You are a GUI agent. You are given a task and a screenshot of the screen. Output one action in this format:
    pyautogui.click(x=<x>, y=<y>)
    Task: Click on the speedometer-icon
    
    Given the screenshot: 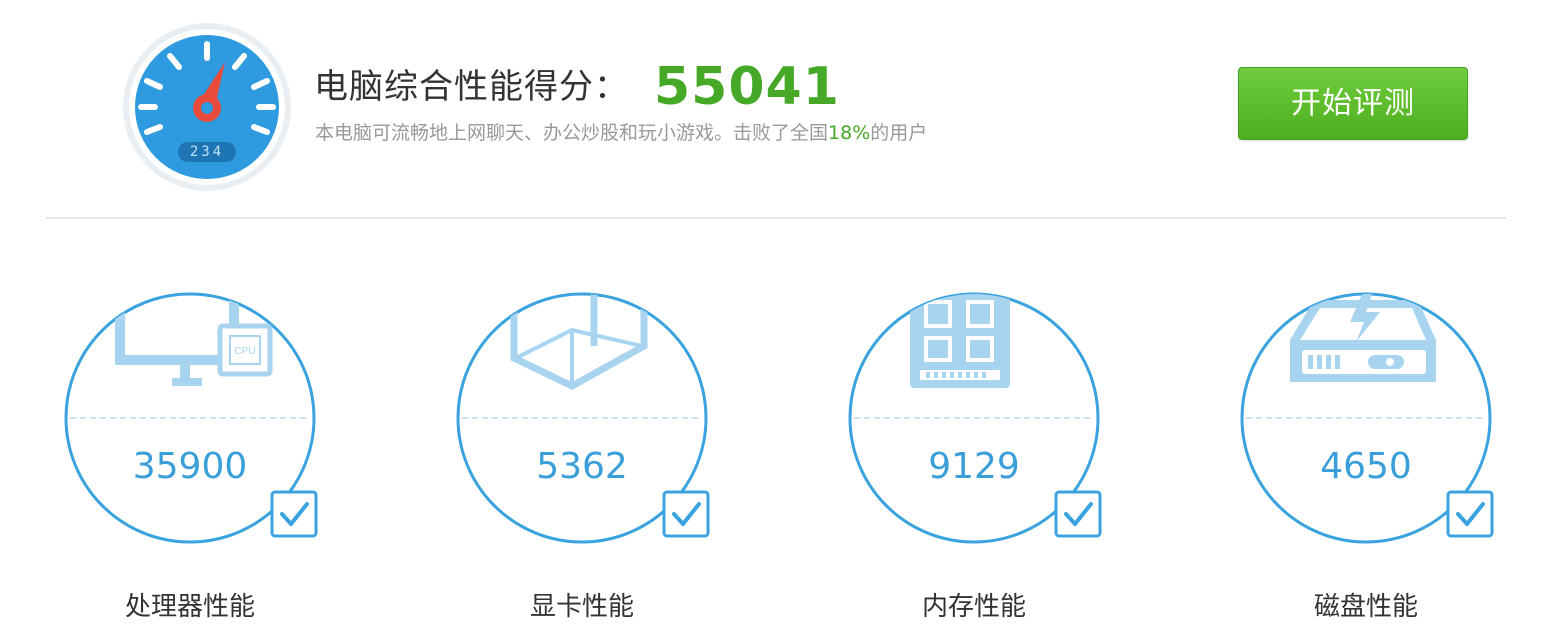 What is the action you would take?
    pyautogui.click(x=207, y=107)
    